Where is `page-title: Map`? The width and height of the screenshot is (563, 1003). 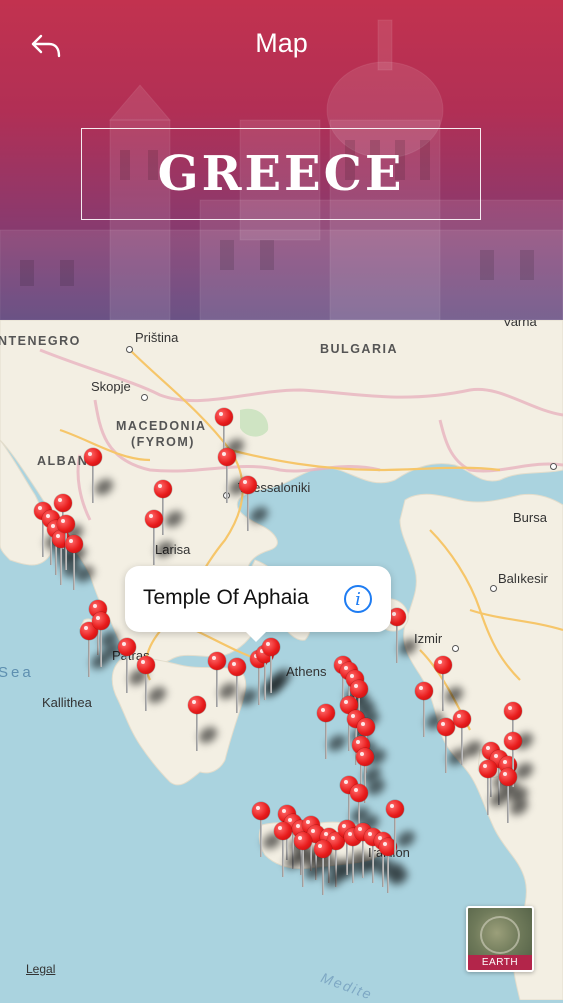 page-title: Map is located at coordinates (281, 43).